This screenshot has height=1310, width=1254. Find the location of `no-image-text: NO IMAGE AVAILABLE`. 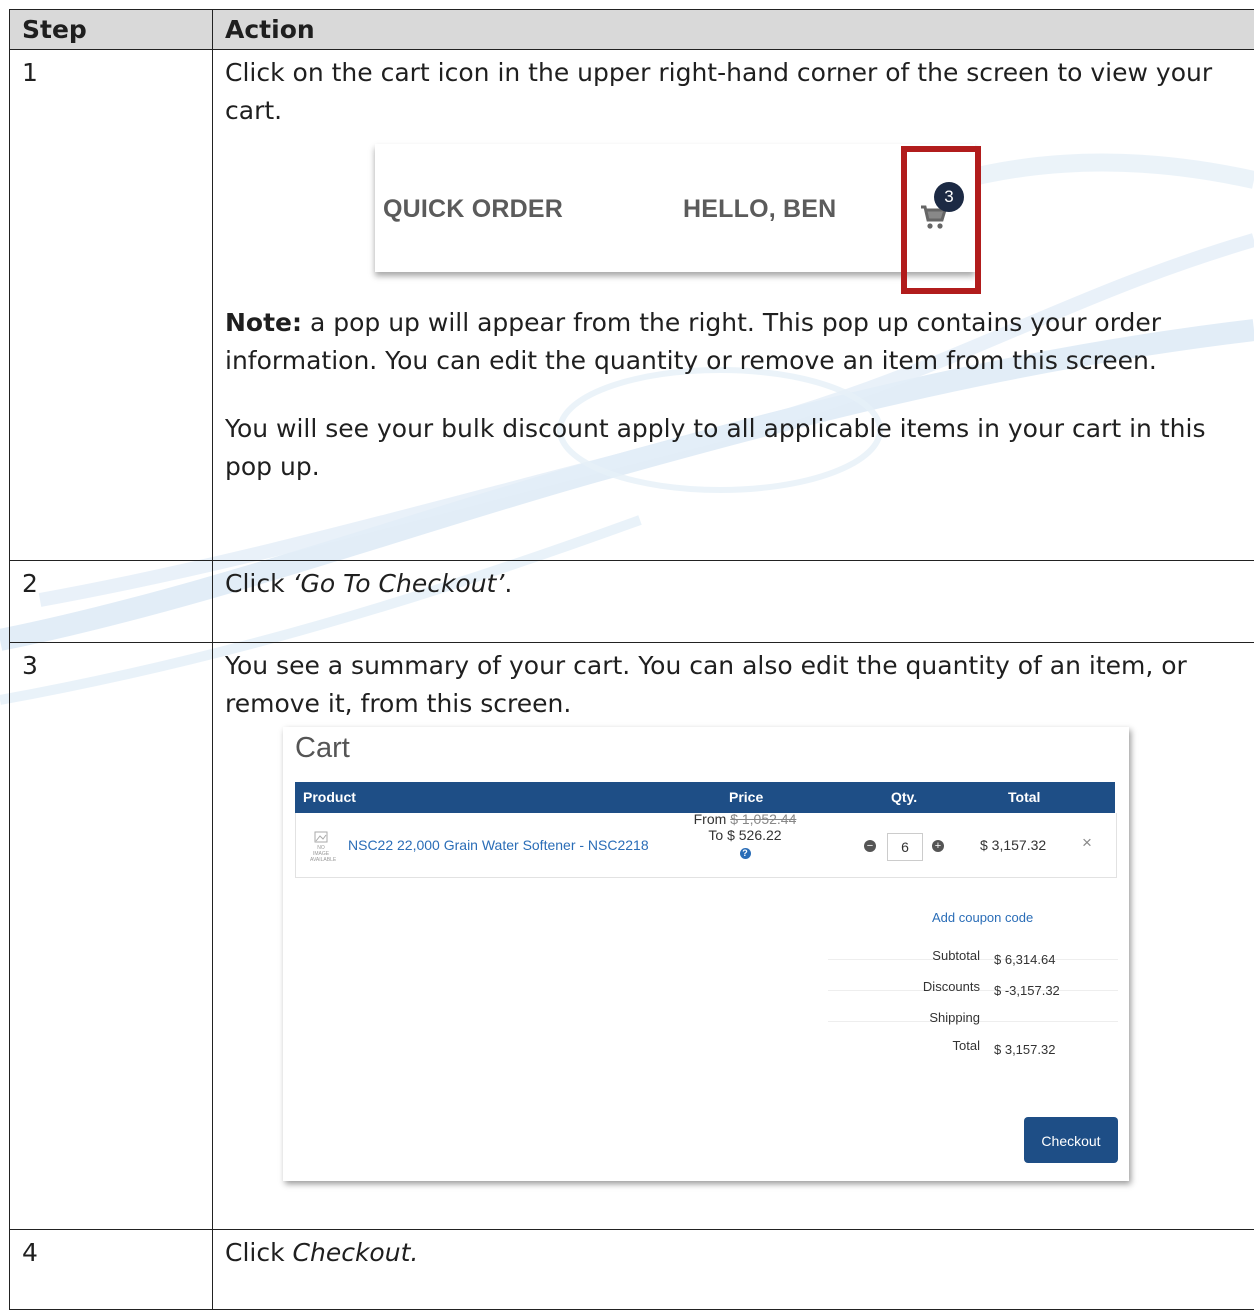

no-image-text: NO IMAGE AVAILABLE is located at coordinates (321, 854).